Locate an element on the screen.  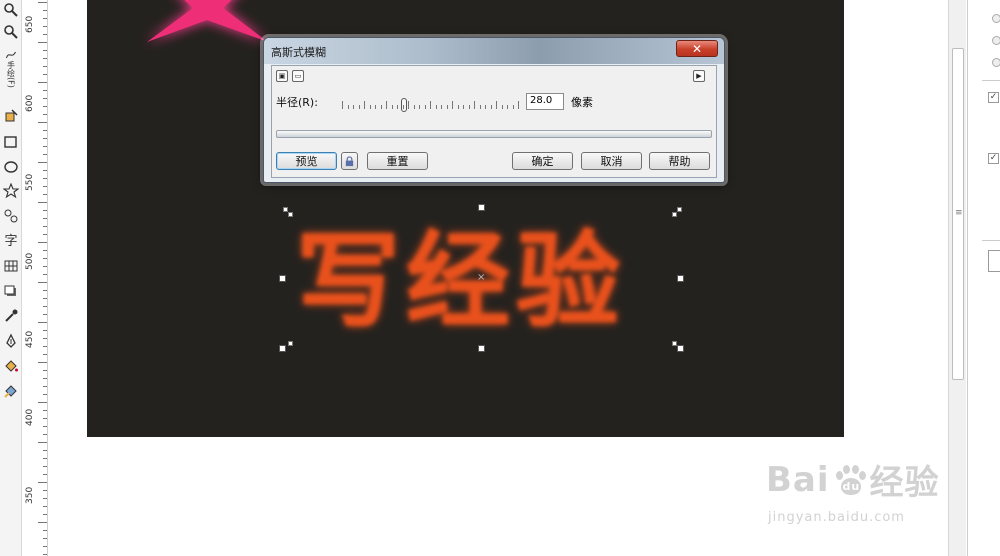
selection-handle-bottom-left is located at coordinates (282, 348).